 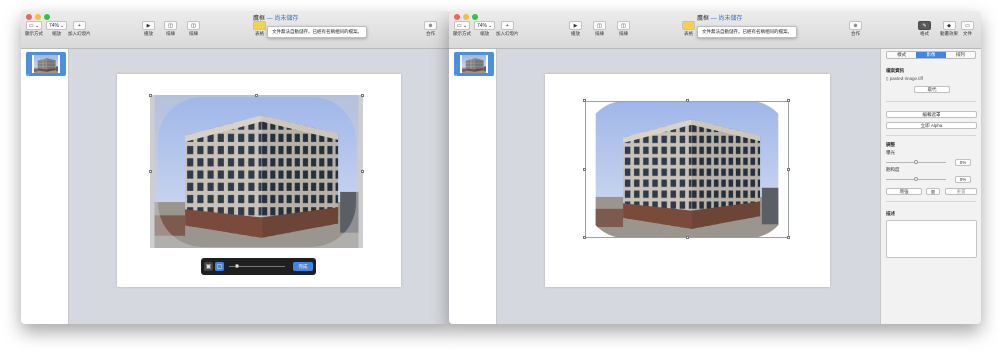 I want to click on window-controls, so click(x=466, y=17).